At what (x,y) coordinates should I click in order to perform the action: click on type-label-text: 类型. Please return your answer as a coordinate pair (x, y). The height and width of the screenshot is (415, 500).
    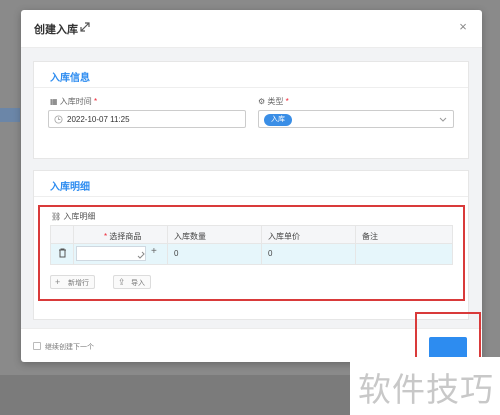
    Looking at the image, I should click on (275, 101).